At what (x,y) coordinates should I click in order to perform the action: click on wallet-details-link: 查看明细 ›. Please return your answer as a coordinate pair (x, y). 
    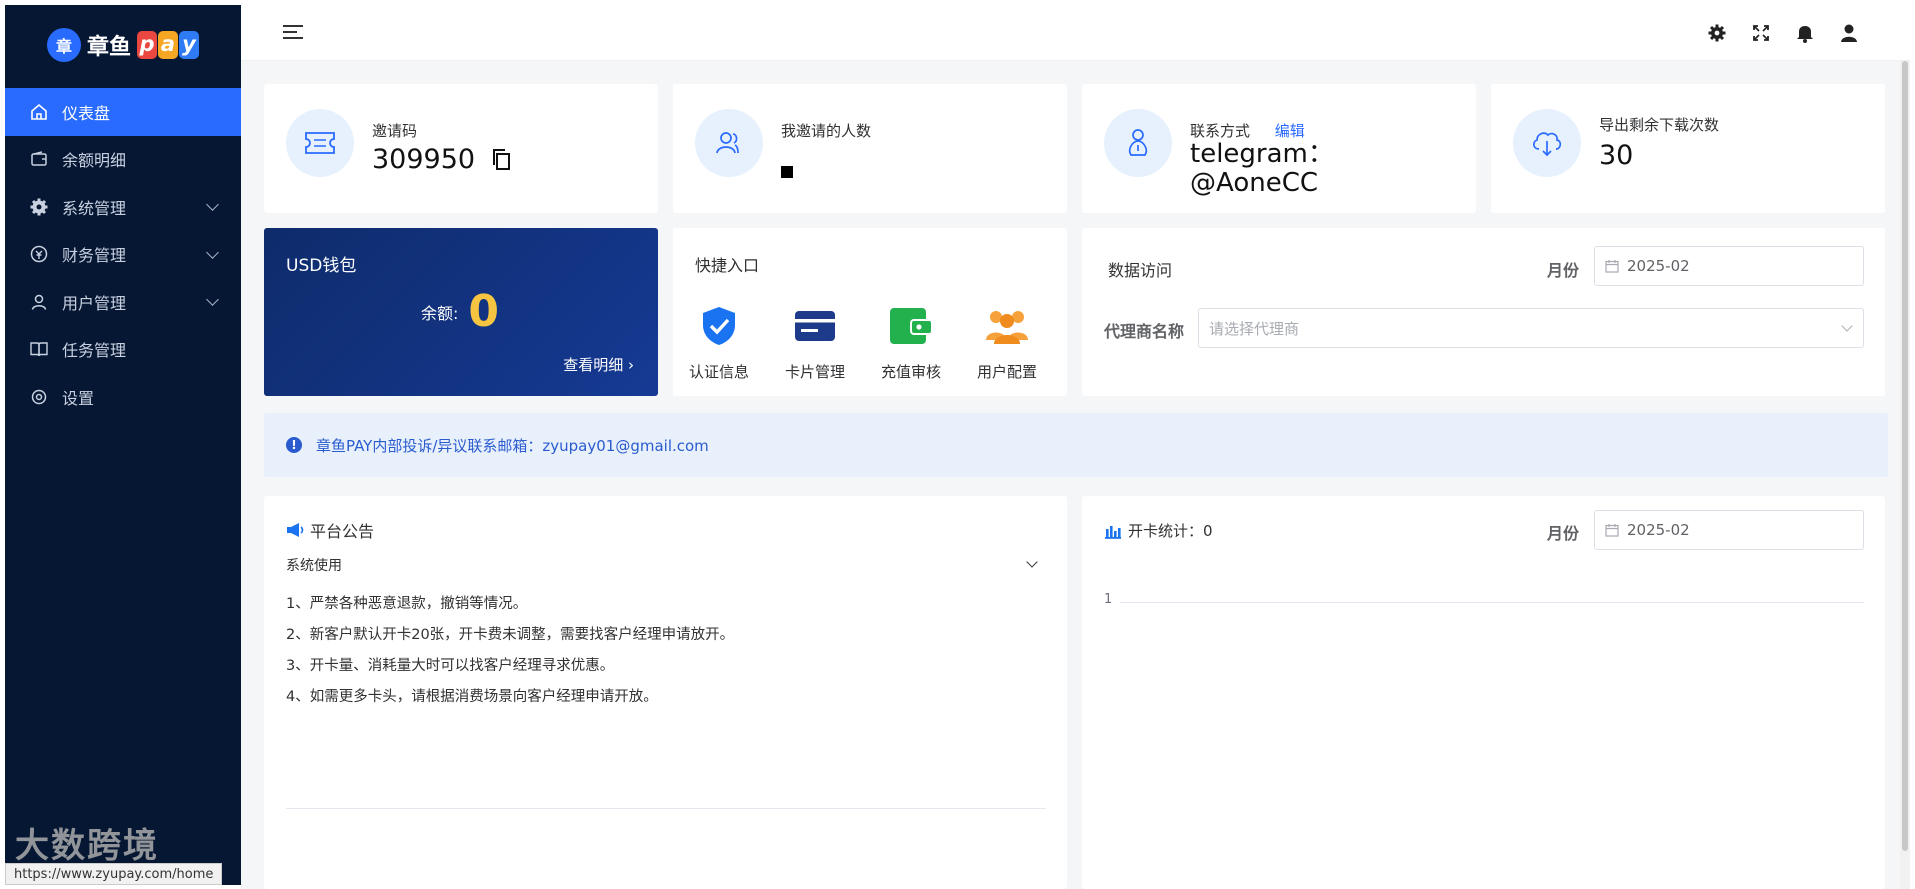
    Looking at the image, I should click on (598, 364).